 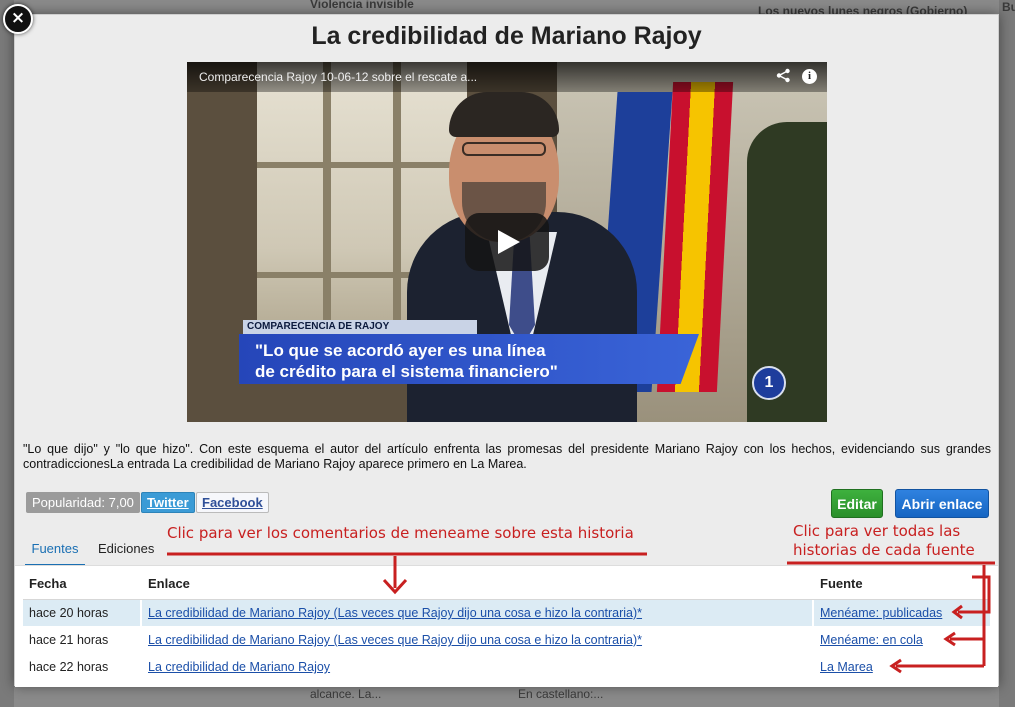 What do you see at coordinates (362, 5) in the screenshot?
I see `background-headline: Violencia invisible` at bounding box center [362, 5].